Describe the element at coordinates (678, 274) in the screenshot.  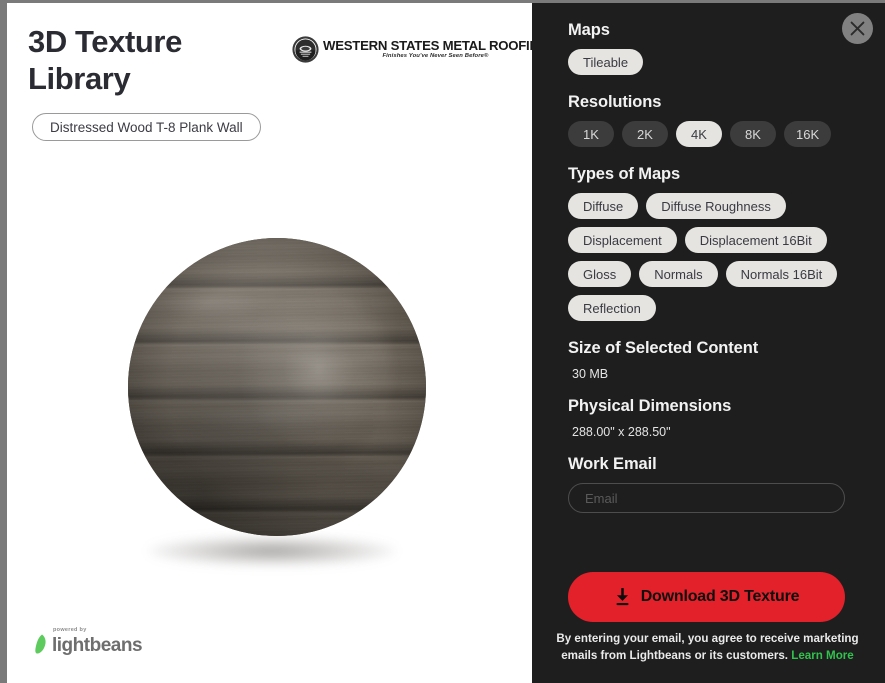
I see `chip-normals: Normals` at that location.